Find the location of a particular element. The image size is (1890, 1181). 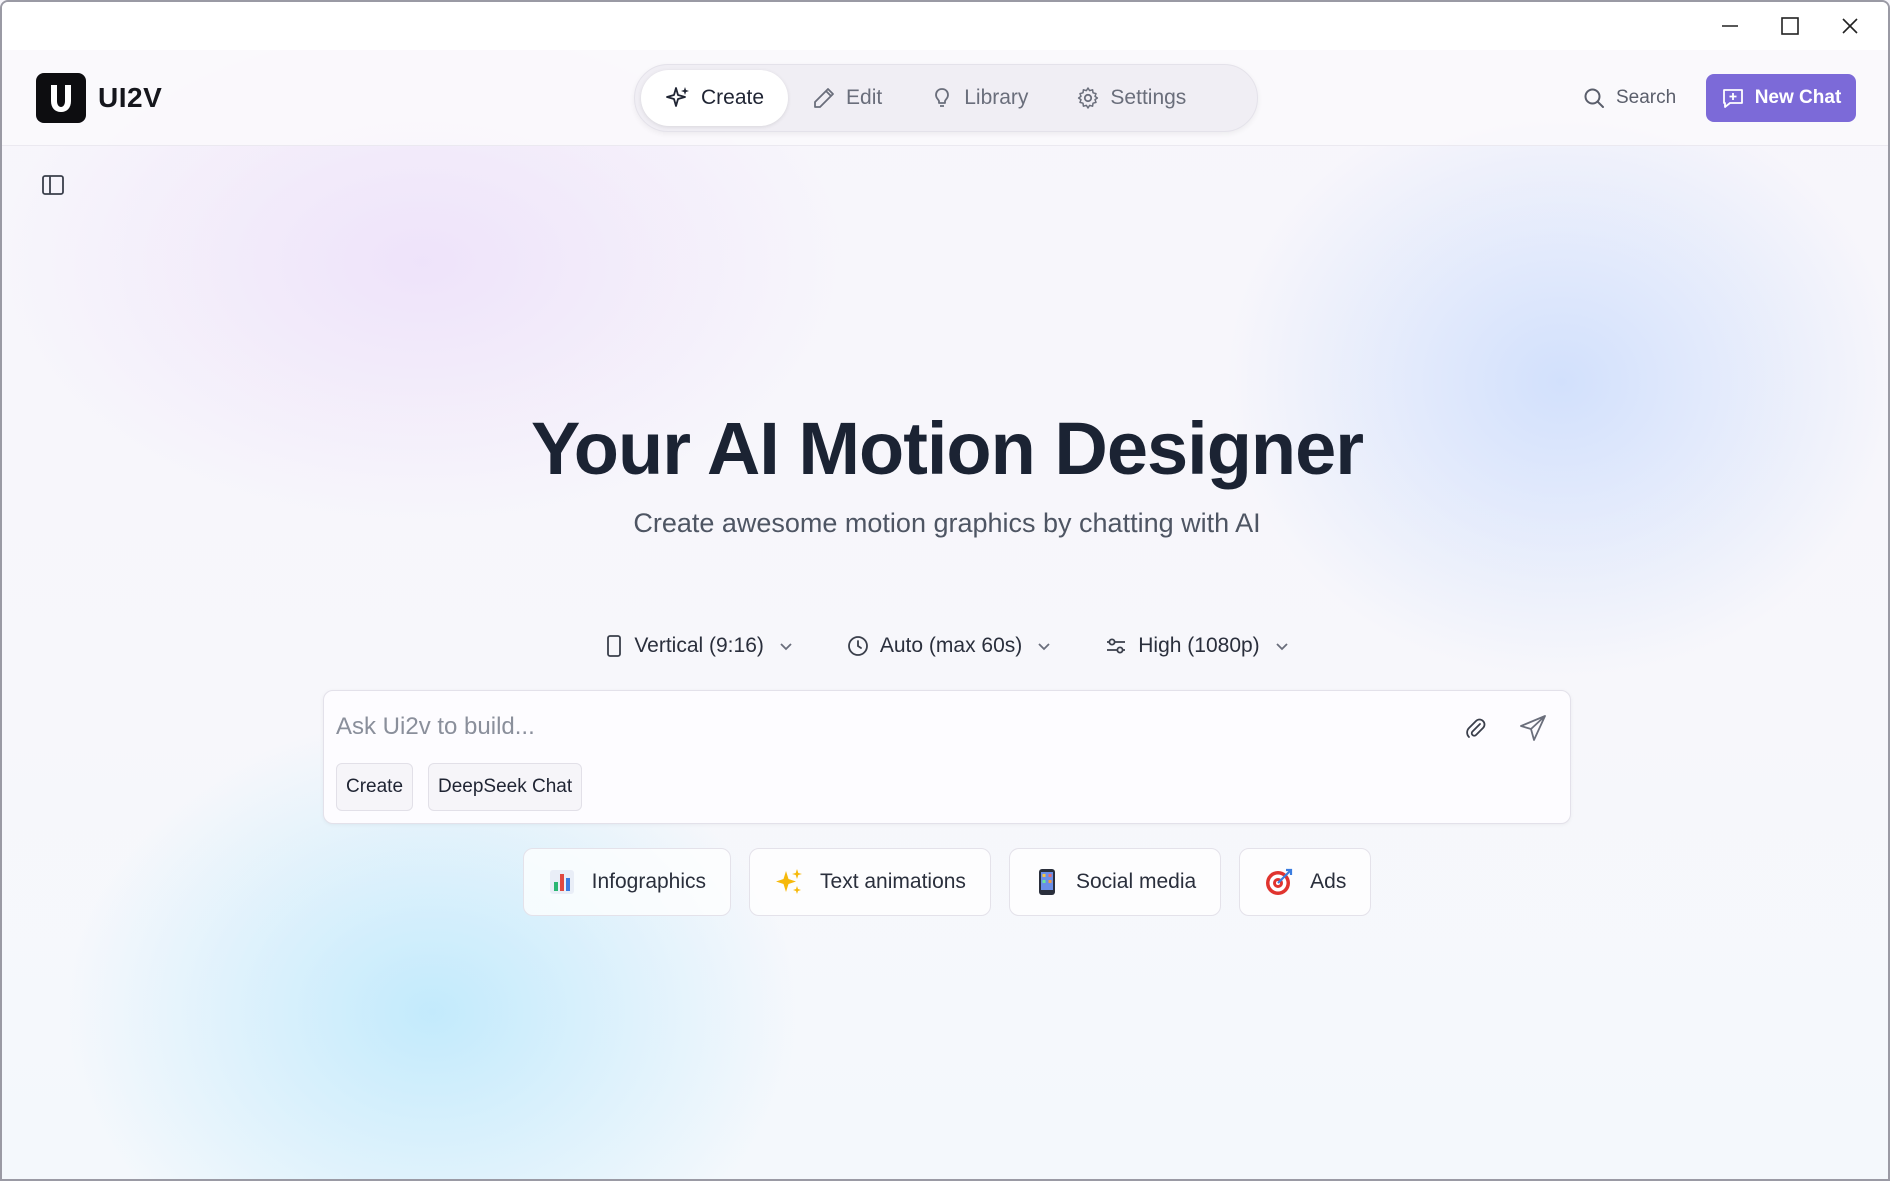

chat-plus-icon is located at coordinates (1732, 98).